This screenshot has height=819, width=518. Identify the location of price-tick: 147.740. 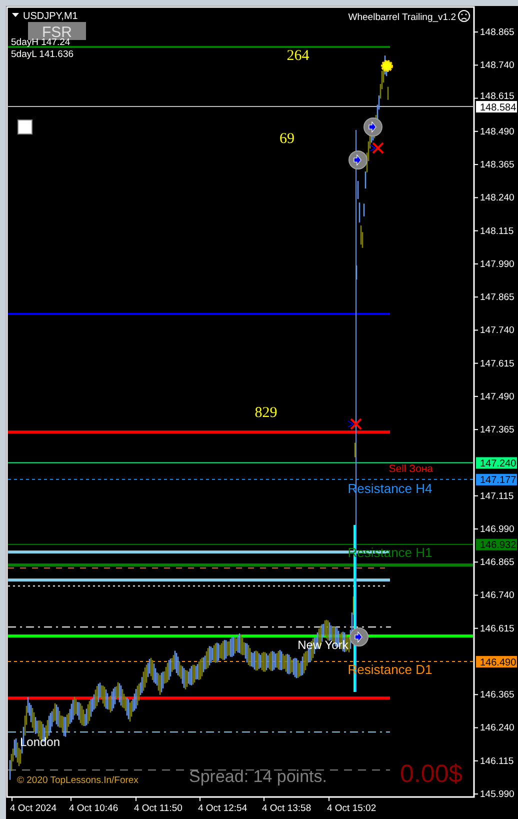
(497, 330).